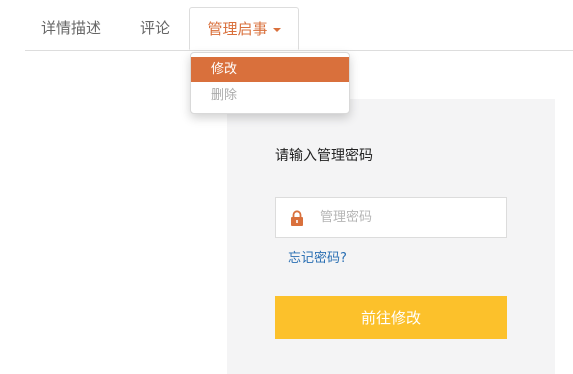  I want to click on password-field, so click(391, 217).